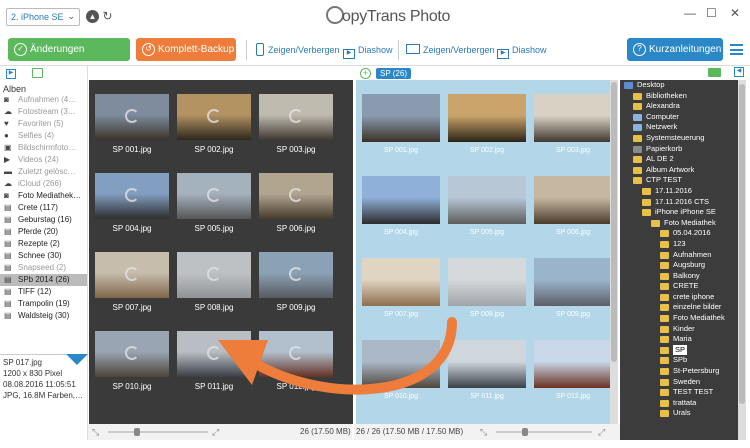 The width and height of the screenshot is (750, 448). I want to click on save-changes-button: ✓Änderungen speichern, so click(69, 58).